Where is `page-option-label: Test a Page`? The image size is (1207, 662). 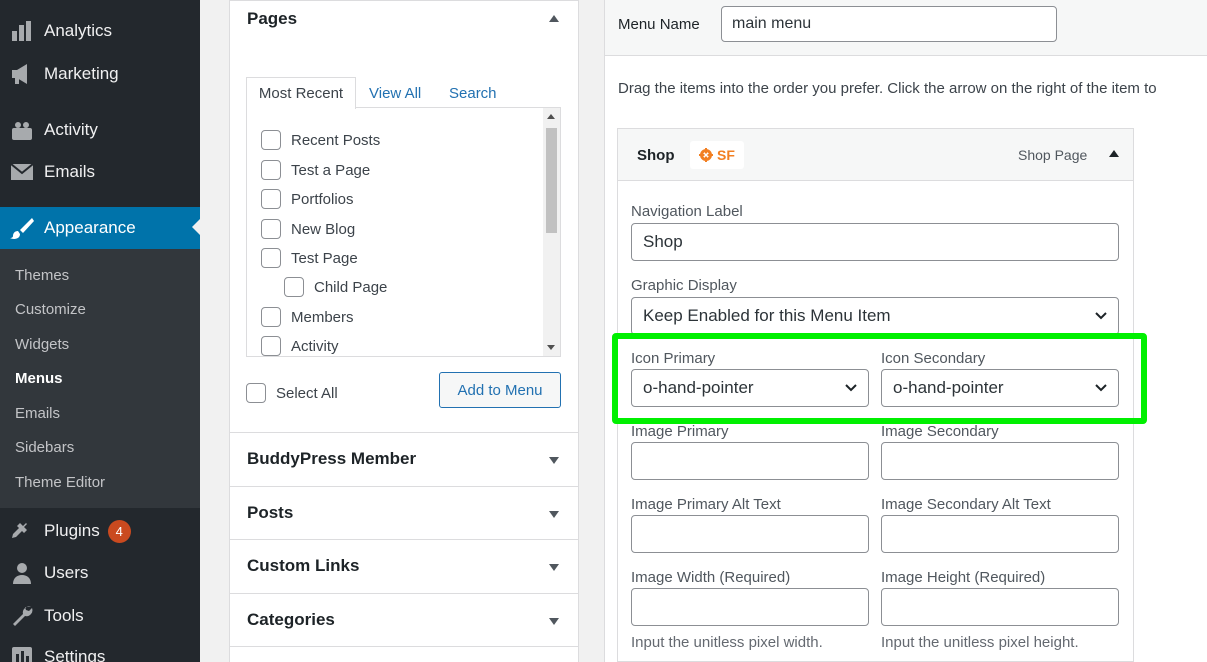 page-option-label: Test a Page is located at coordinates (331, 170).